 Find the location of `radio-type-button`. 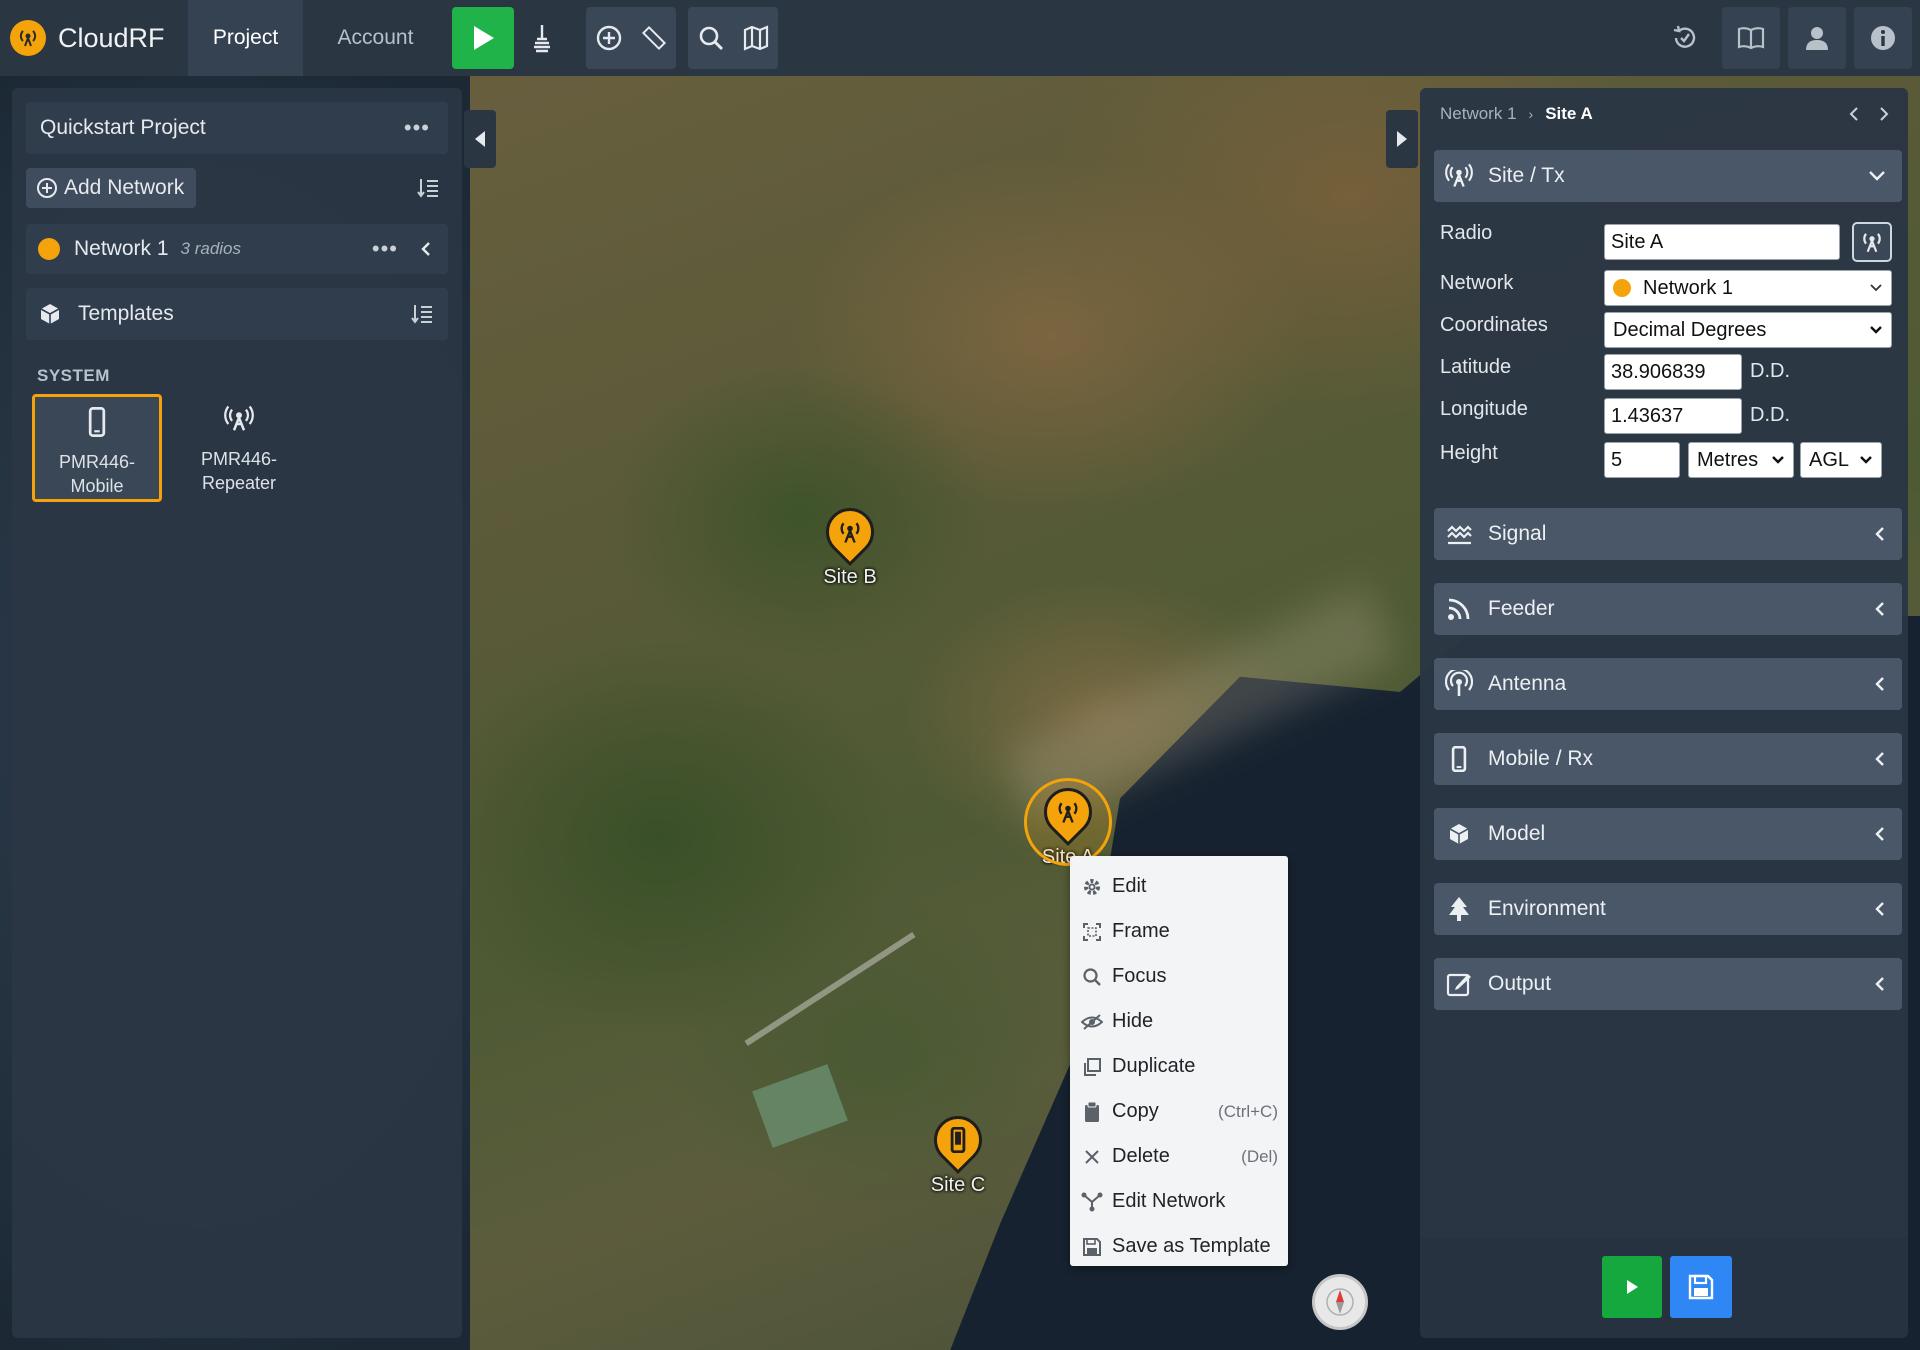

radio-type-button is located at coordinates (1872, 242).